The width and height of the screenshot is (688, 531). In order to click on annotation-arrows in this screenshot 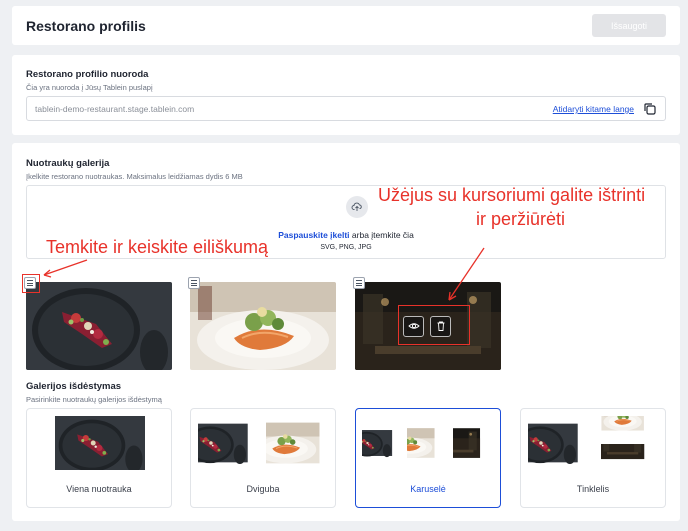, I will do `click(264, 274)`.